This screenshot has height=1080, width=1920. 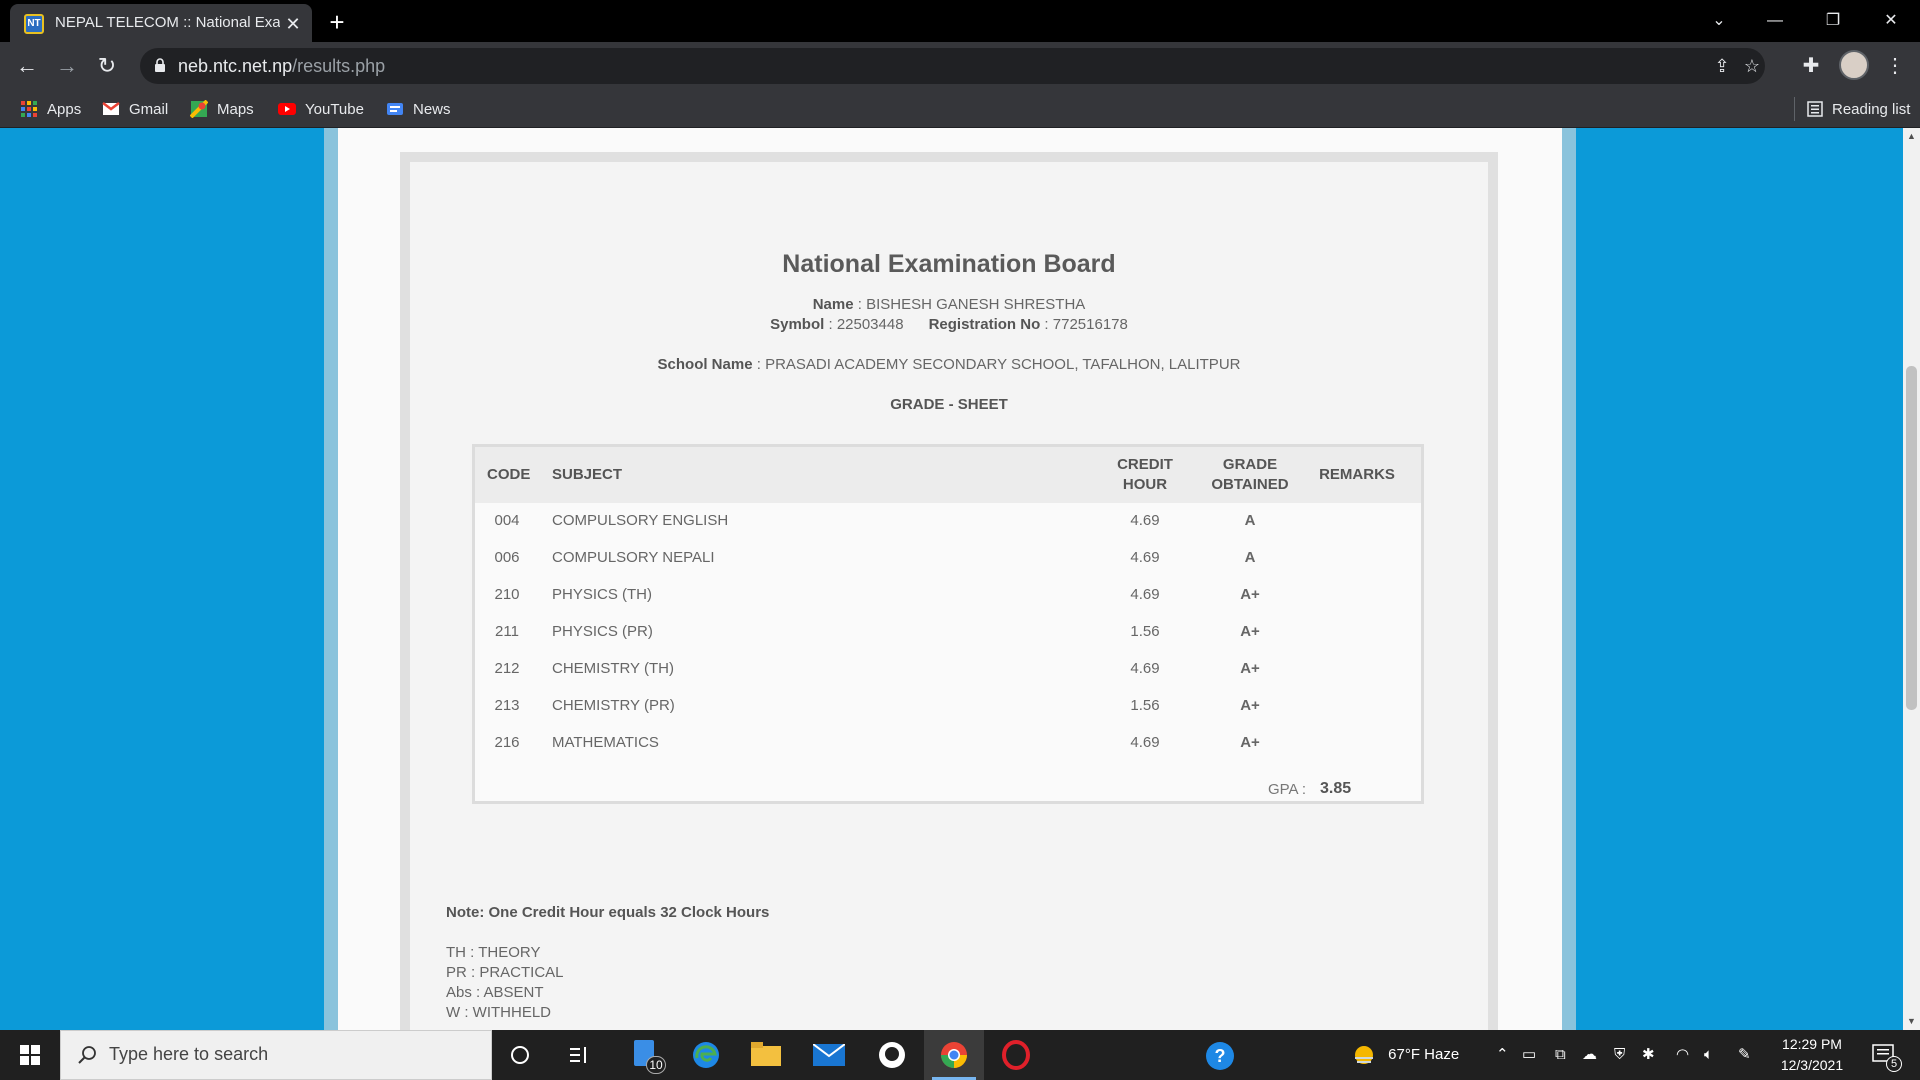 What do you see at coordinates (1911, 538) in the screenshot?
I see `scrollbar-thumb` at bounding box center [1911, 538].